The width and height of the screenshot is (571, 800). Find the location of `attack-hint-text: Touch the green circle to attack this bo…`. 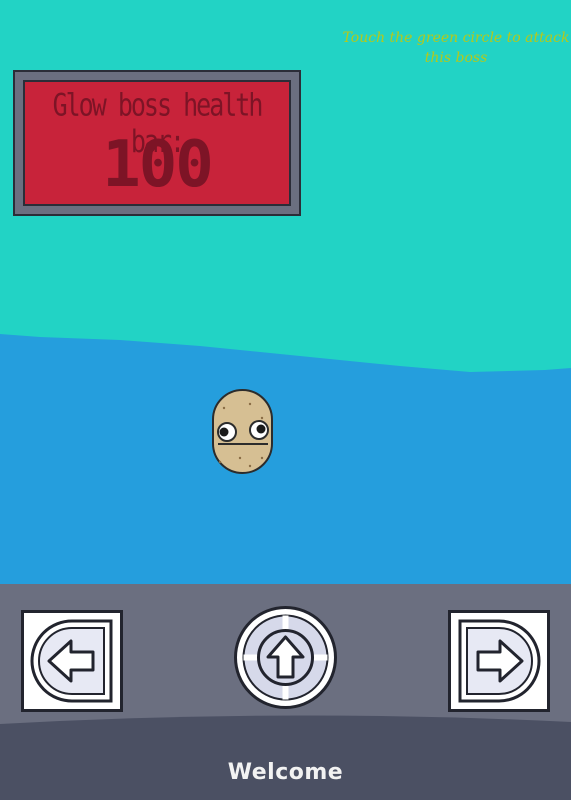

attack-hint-text: Touch the green circle to attack this bo… is located at coordinates (456, 48).